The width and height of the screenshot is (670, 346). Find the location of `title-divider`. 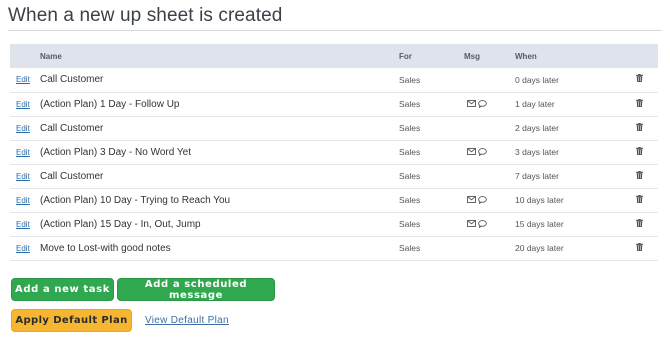

title-divider is located at coordinates (335, 30).